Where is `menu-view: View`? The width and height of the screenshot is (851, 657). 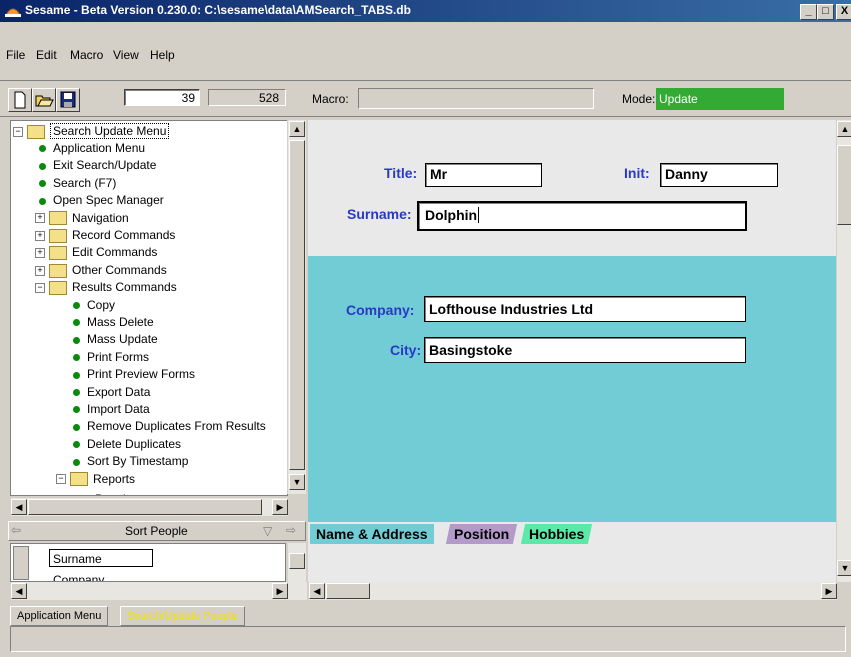
menu-view: View is located at coordinates (126, 55).